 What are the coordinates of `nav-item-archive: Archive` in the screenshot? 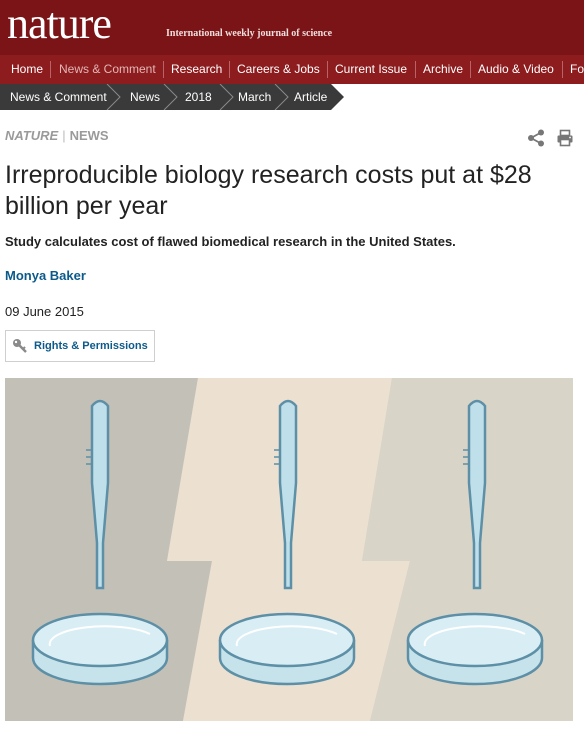 It's located at (443, 69).